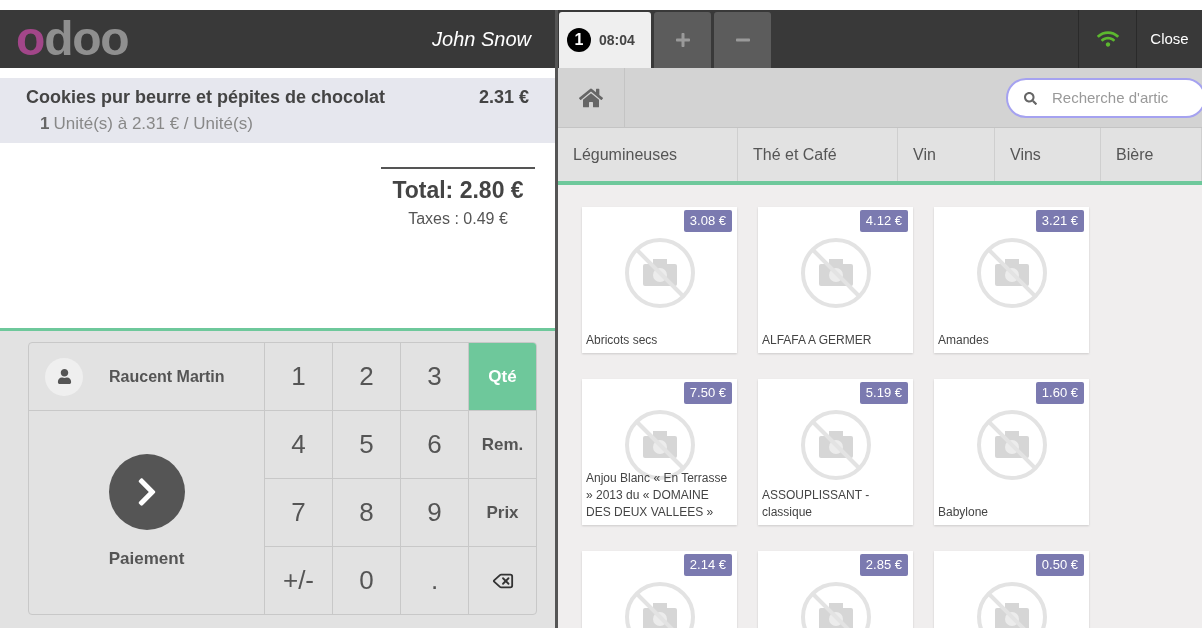  I want to click on product-card: 4.12 € ALFAFA A GERMER, so click(835, 280).